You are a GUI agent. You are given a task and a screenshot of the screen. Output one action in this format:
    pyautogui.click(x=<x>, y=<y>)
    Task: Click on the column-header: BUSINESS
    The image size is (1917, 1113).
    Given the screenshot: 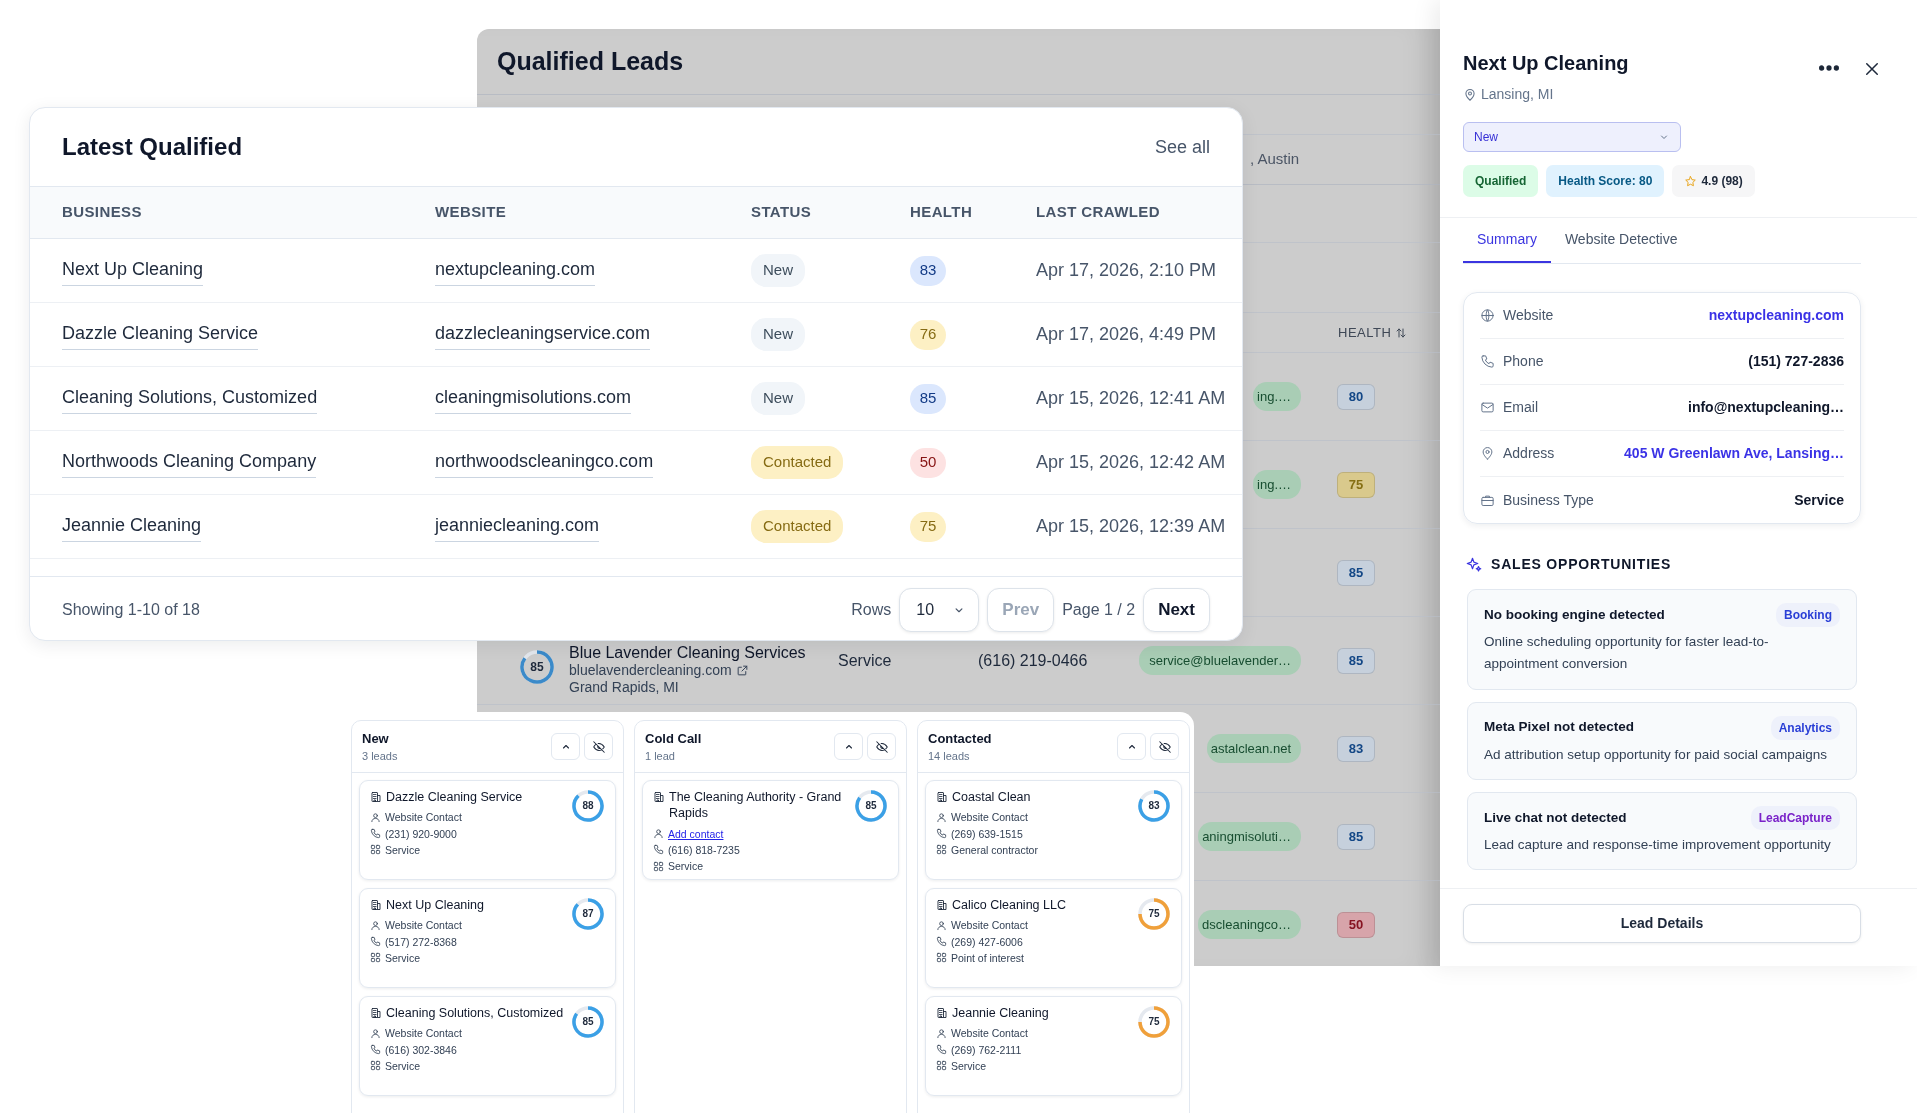 What is the action you would take?
    pyautogui.click(x=102, y=212)
    